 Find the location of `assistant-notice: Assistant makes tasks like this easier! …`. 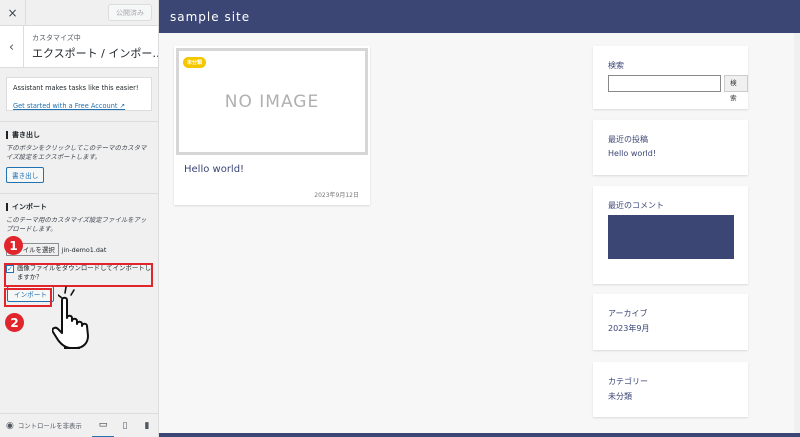

assistant-notice: Assistant makes tasks like this easier! … is located at coordinates (79, 94).